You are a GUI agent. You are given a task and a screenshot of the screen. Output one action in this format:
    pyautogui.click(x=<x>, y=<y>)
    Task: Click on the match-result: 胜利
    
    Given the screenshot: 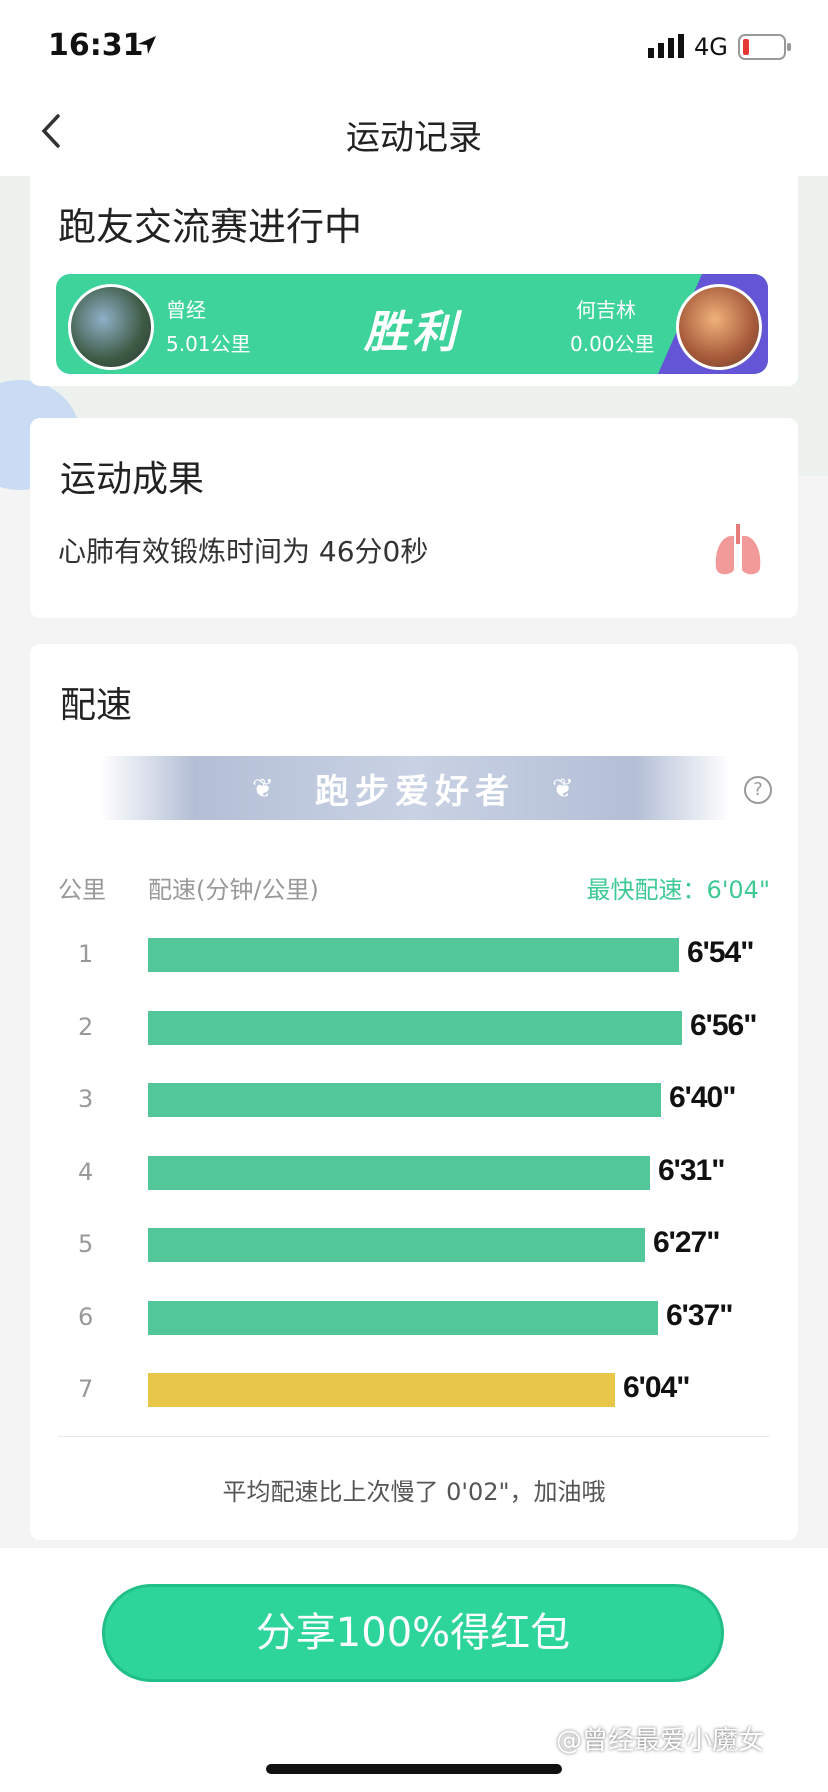 What is the action you would take?
    pyautogui.click(x=412, y=332)
    